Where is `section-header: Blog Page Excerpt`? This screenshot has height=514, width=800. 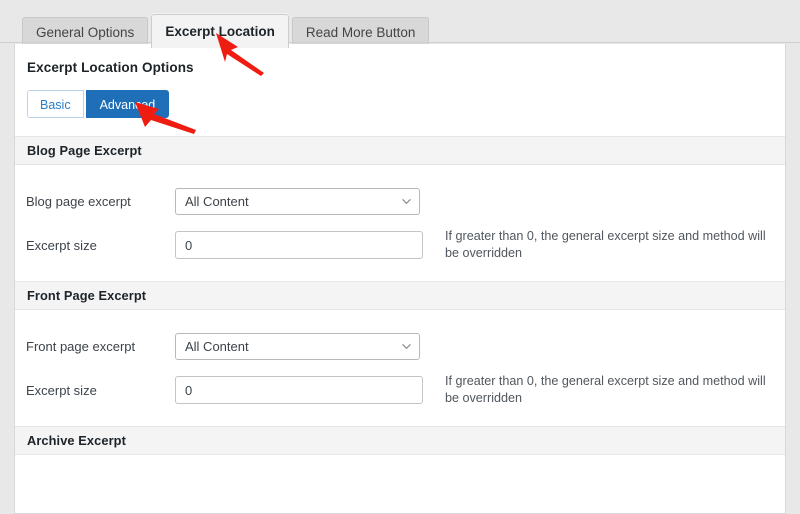
section-header: Blog Page Excerpt is located at coordinates (400, 150).